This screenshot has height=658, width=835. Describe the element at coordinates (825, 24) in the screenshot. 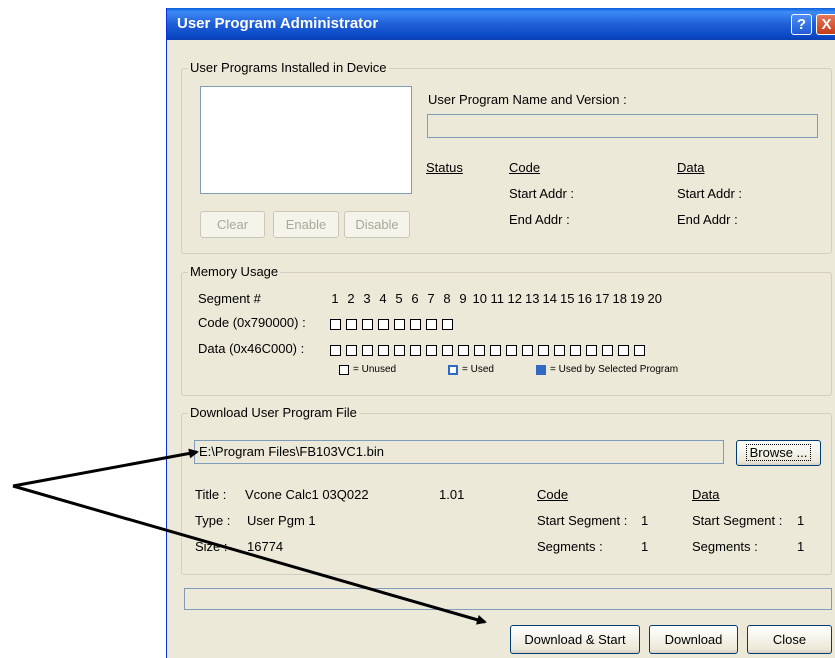

I see `close-icon: X` at that location.